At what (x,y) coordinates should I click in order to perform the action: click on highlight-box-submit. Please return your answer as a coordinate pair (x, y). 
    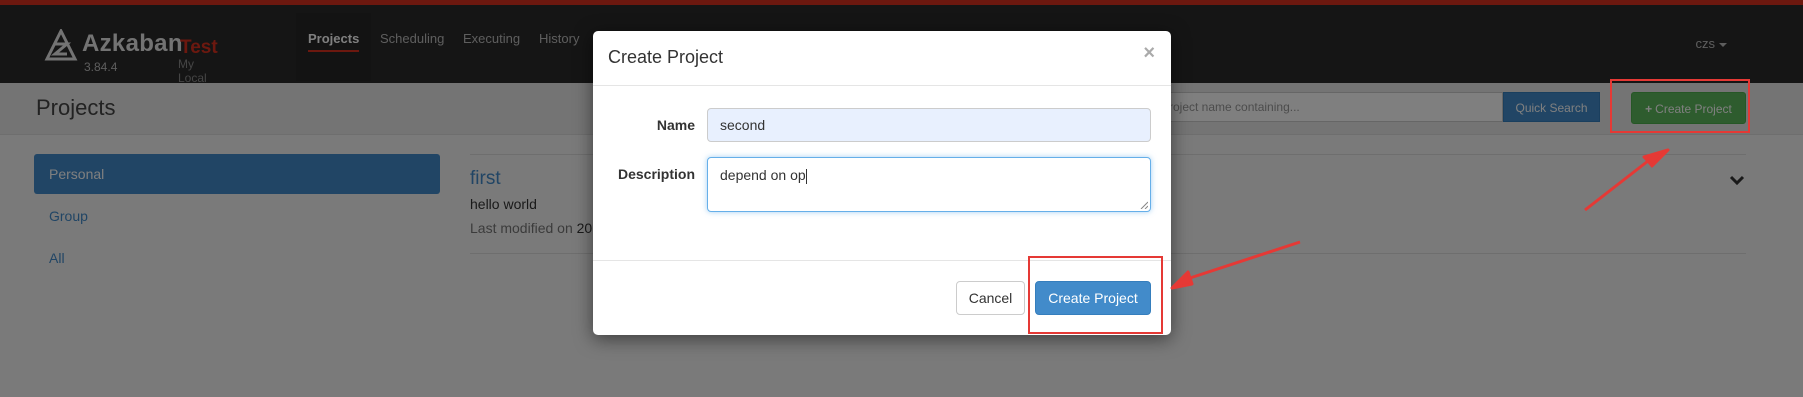
    Looking at the image, I should click on (1095, 295).